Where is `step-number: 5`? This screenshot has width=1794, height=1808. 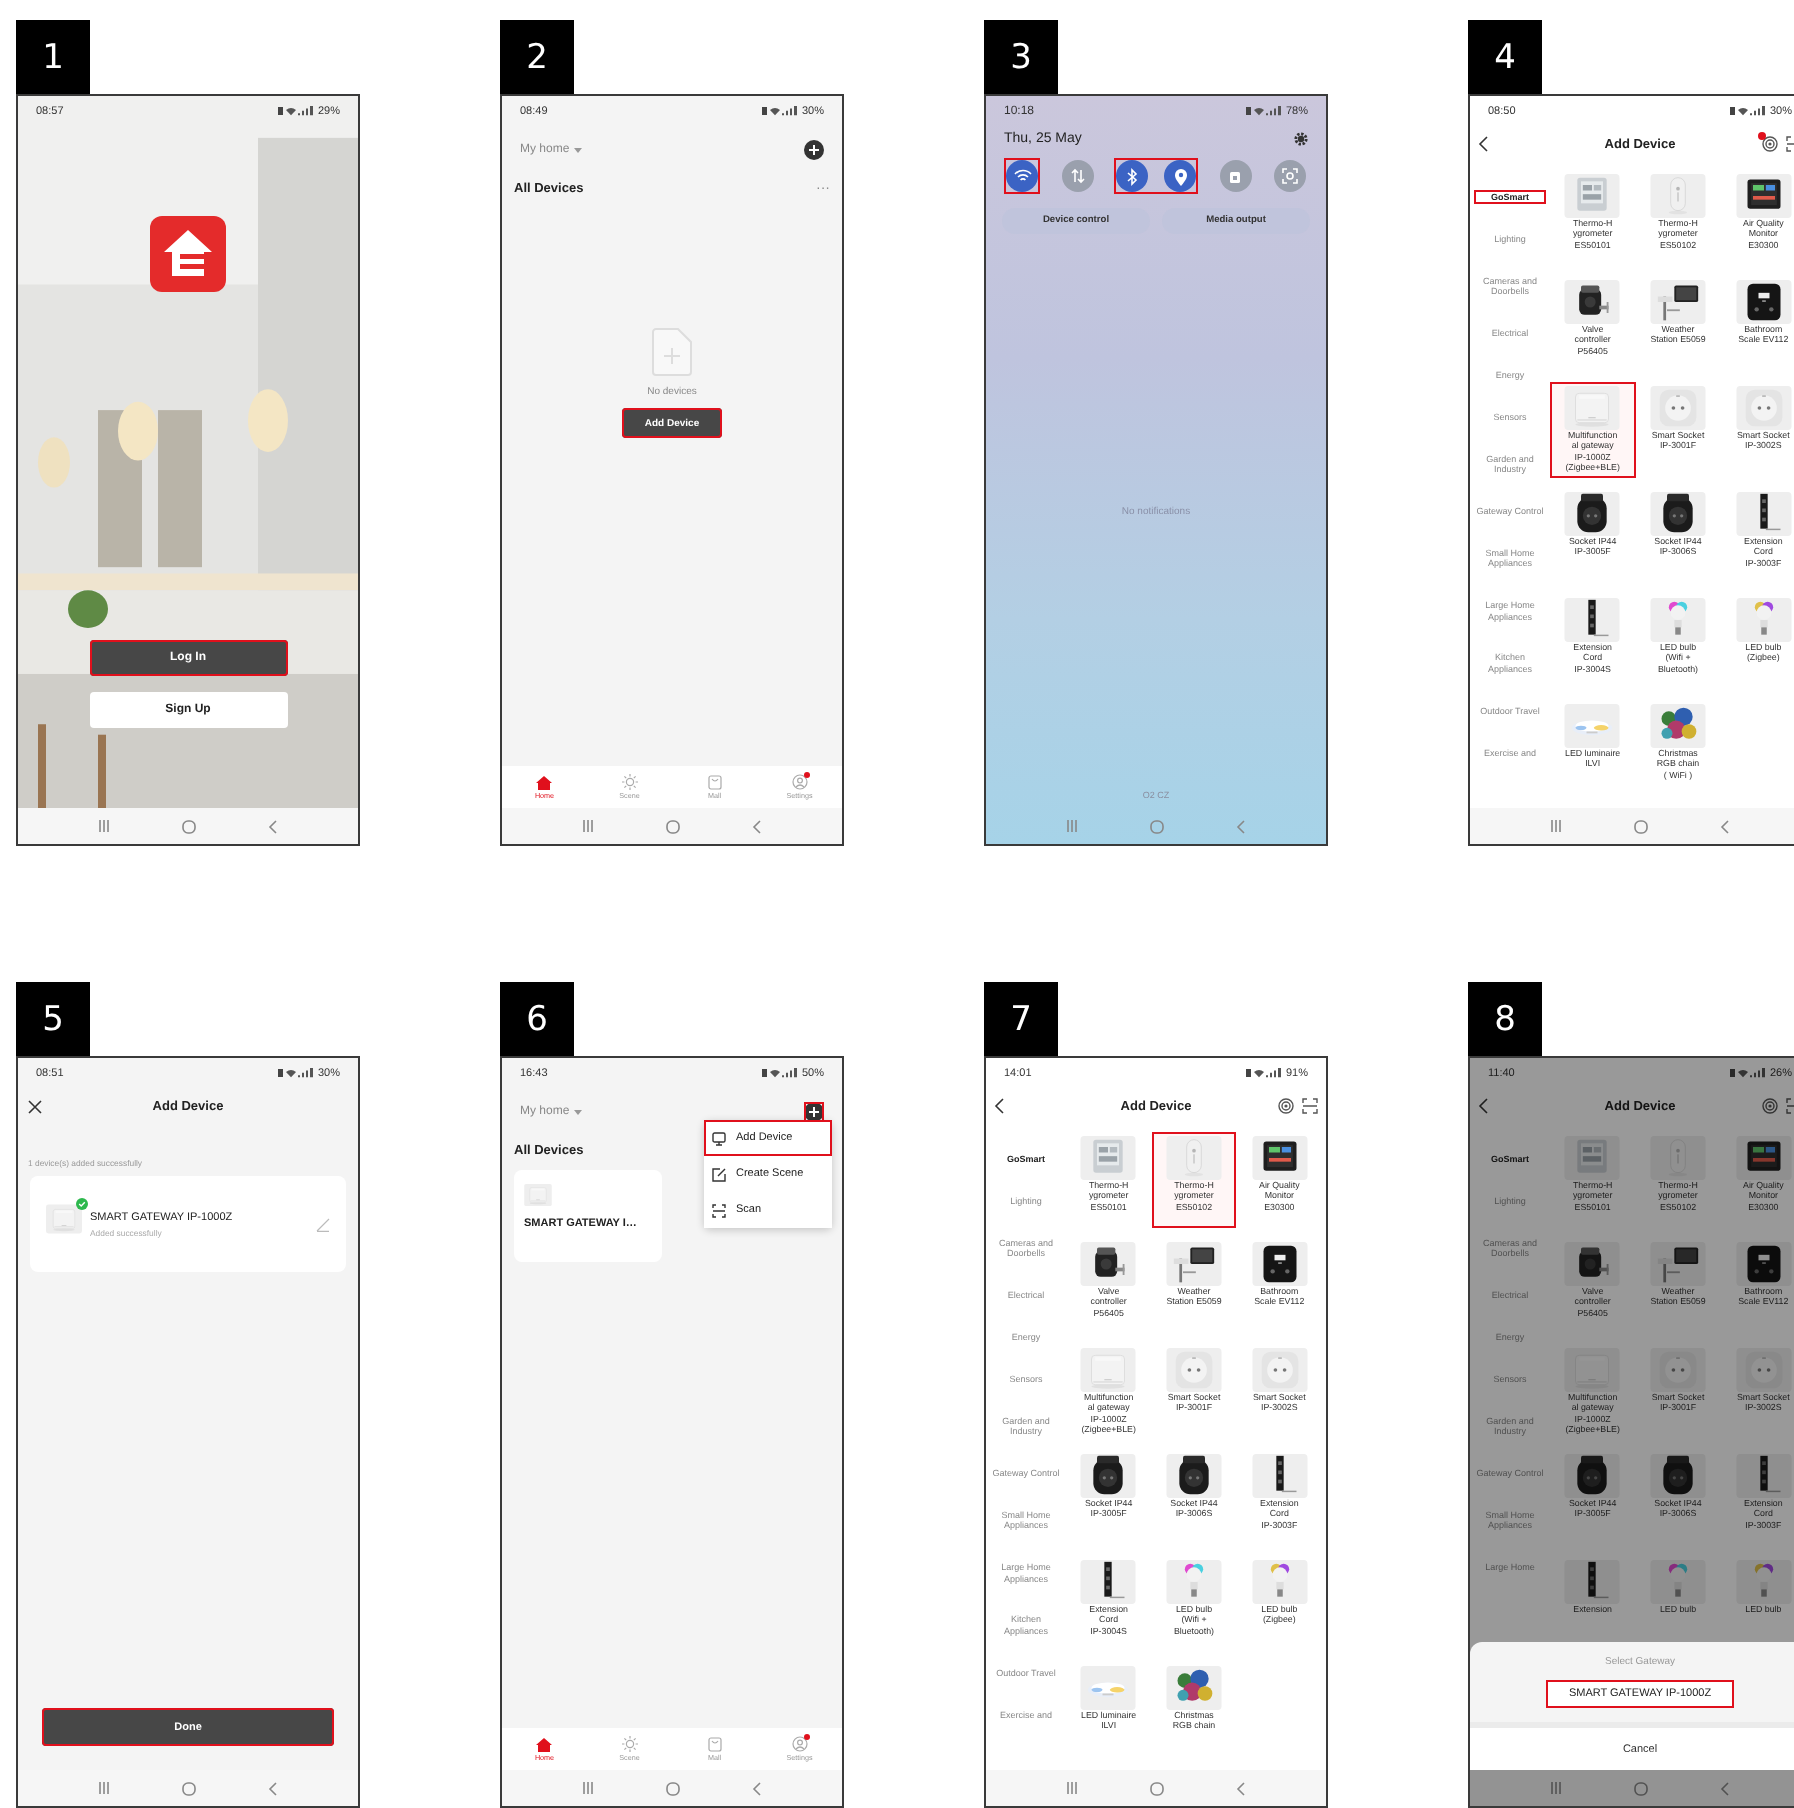 step-number: 5 is located at coordinates (53, 1019).